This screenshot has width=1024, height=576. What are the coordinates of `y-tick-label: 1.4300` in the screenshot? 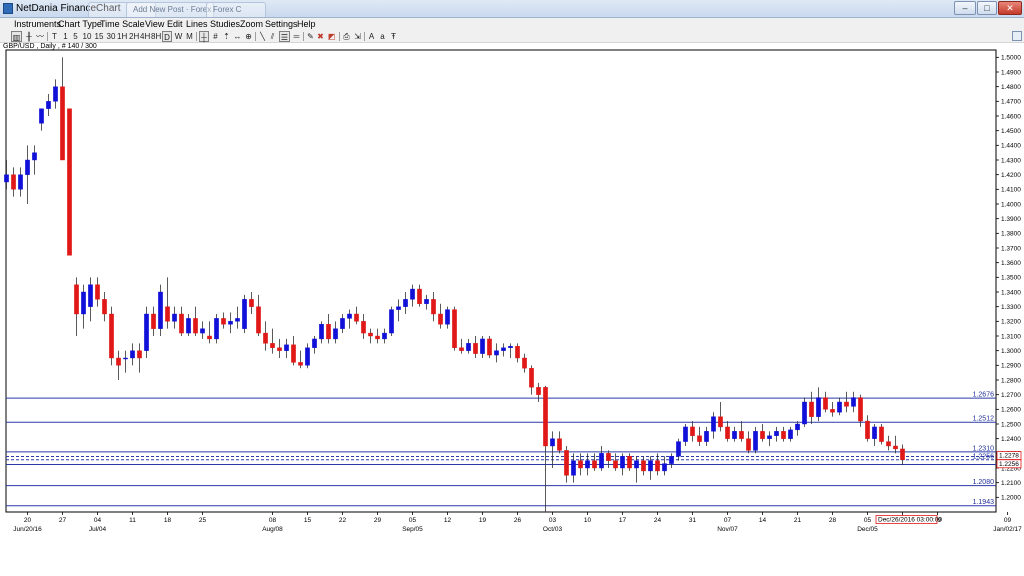 It's located at (1011, 160).